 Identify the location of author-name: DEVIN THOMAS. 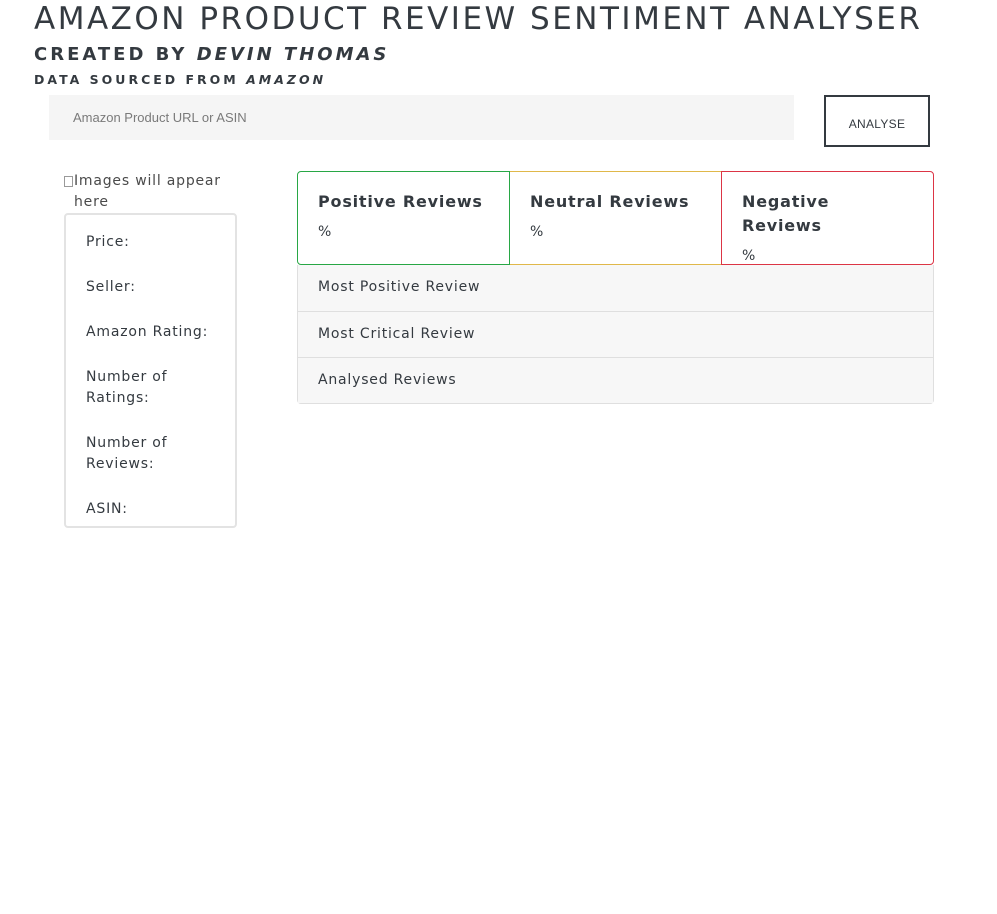
(293, 54).